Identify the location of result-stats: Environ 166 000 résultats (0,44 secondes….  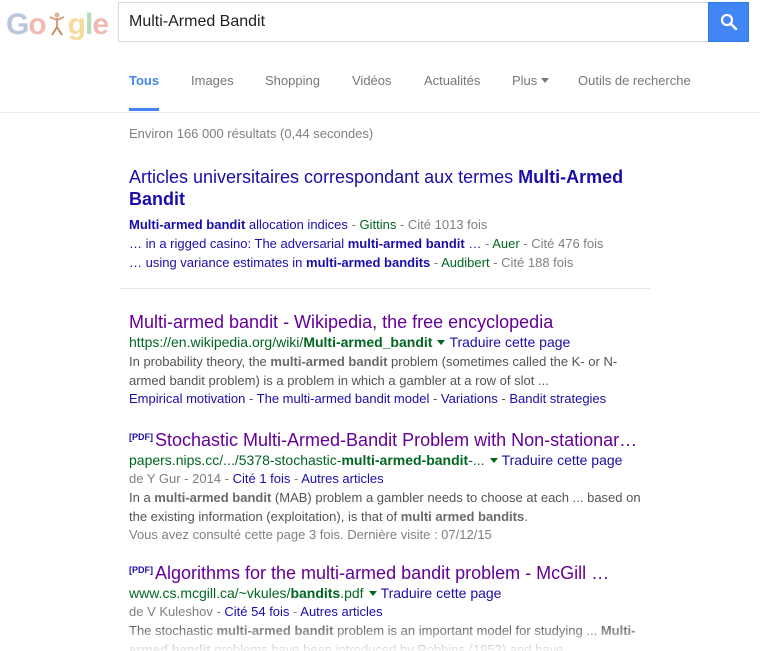
(251, 133).